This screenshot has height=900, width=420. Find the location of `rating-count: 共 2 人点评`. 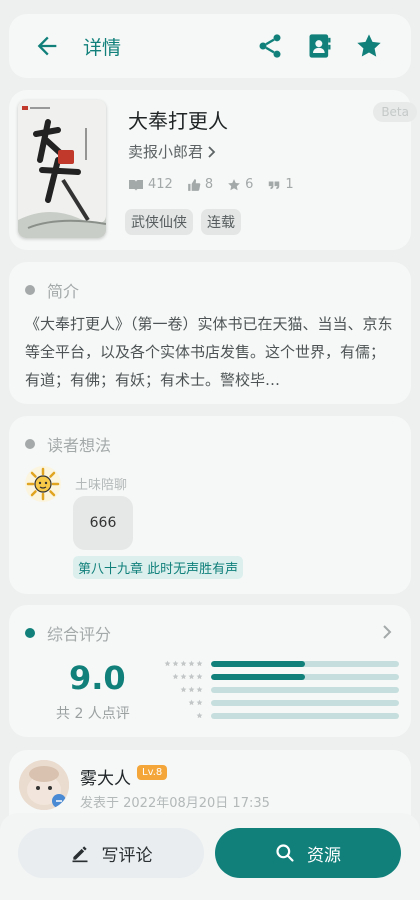

rating-count: 共 2 人点评 is located at coordinates (93, 714).